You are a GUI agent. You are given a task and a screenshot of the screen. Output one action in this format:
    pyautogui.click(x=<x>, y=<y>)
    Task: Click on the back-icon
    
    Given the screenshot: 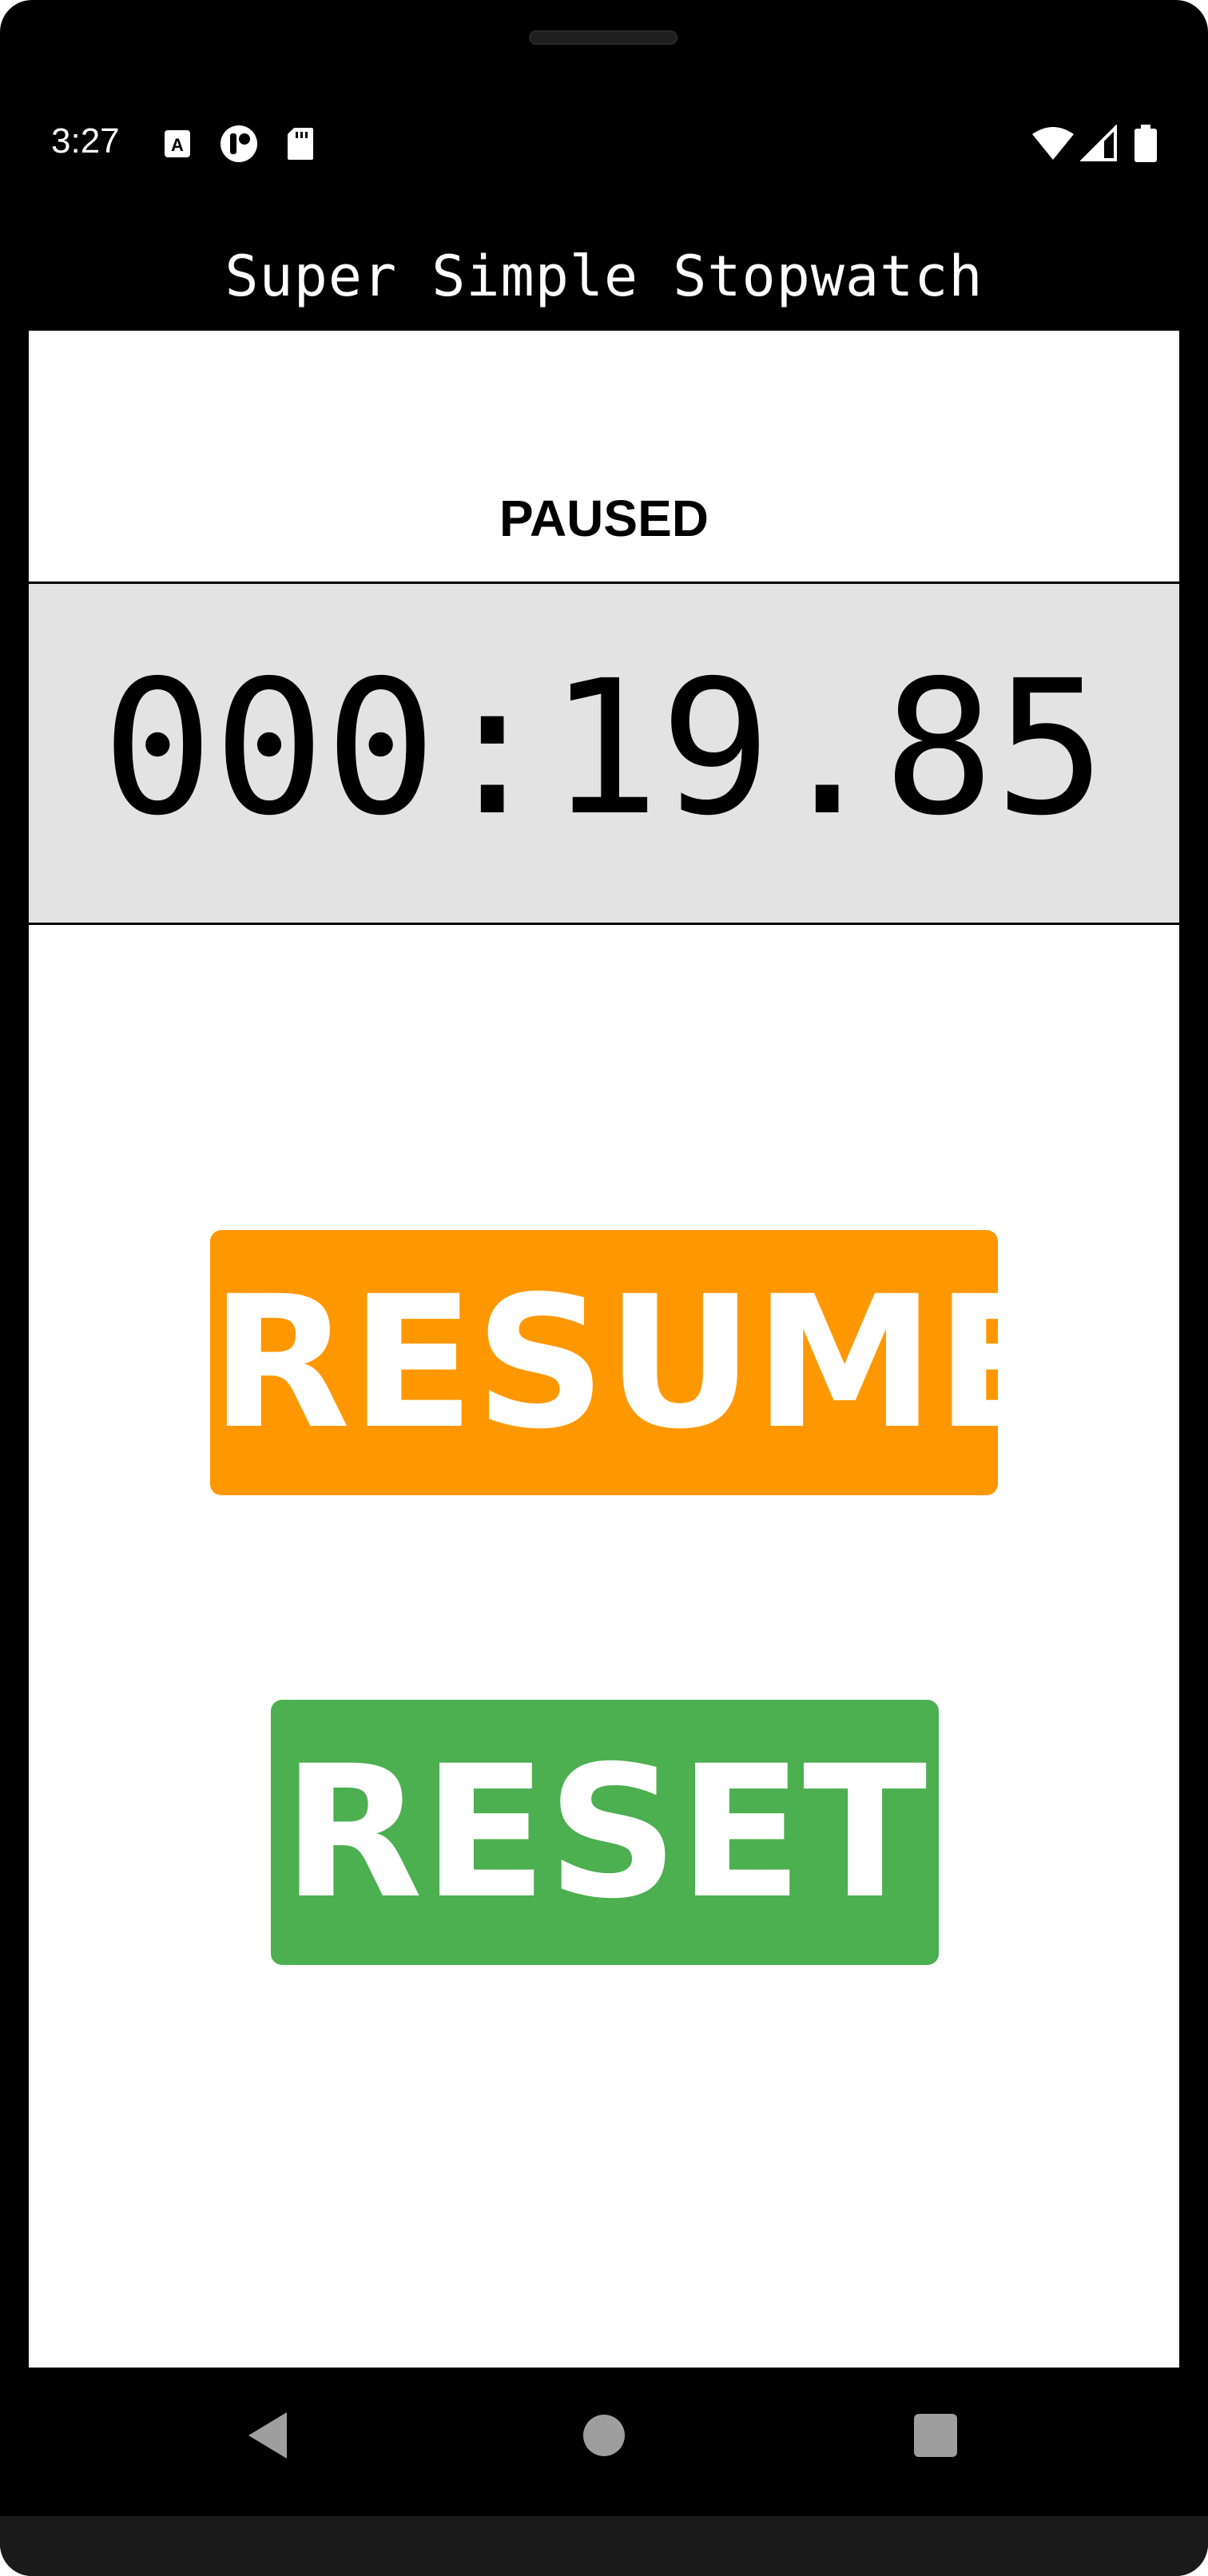 What is the action you would take?
    pyautogui.click(x=270, y=2435)
    